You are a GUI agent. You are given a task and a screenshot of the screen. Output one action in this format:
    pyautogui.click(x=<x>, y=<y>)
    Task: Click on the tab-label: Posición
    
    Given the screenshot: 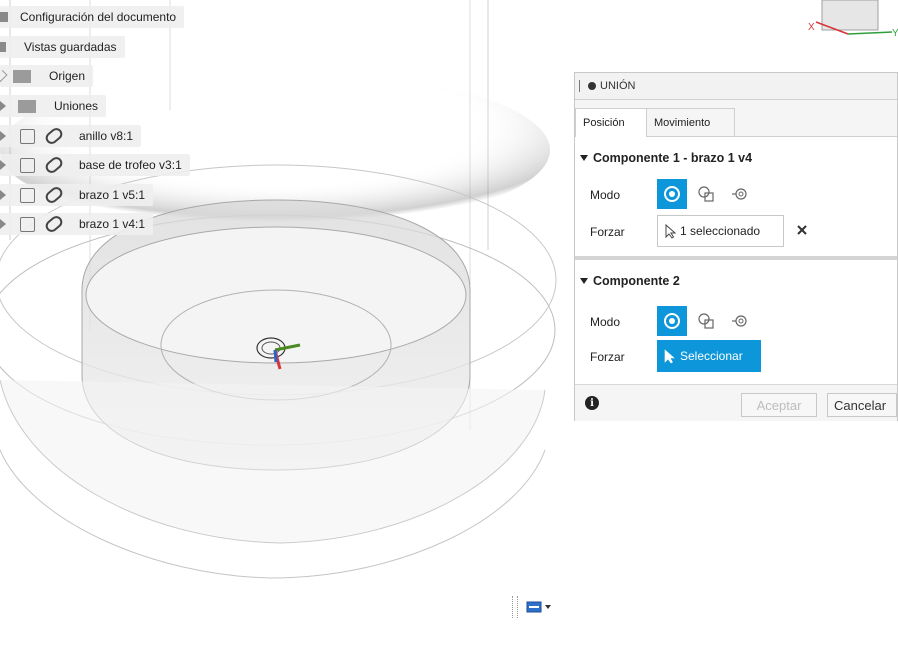 What is the action you would take?
    pyautogui.click(x=604, y=123)
    